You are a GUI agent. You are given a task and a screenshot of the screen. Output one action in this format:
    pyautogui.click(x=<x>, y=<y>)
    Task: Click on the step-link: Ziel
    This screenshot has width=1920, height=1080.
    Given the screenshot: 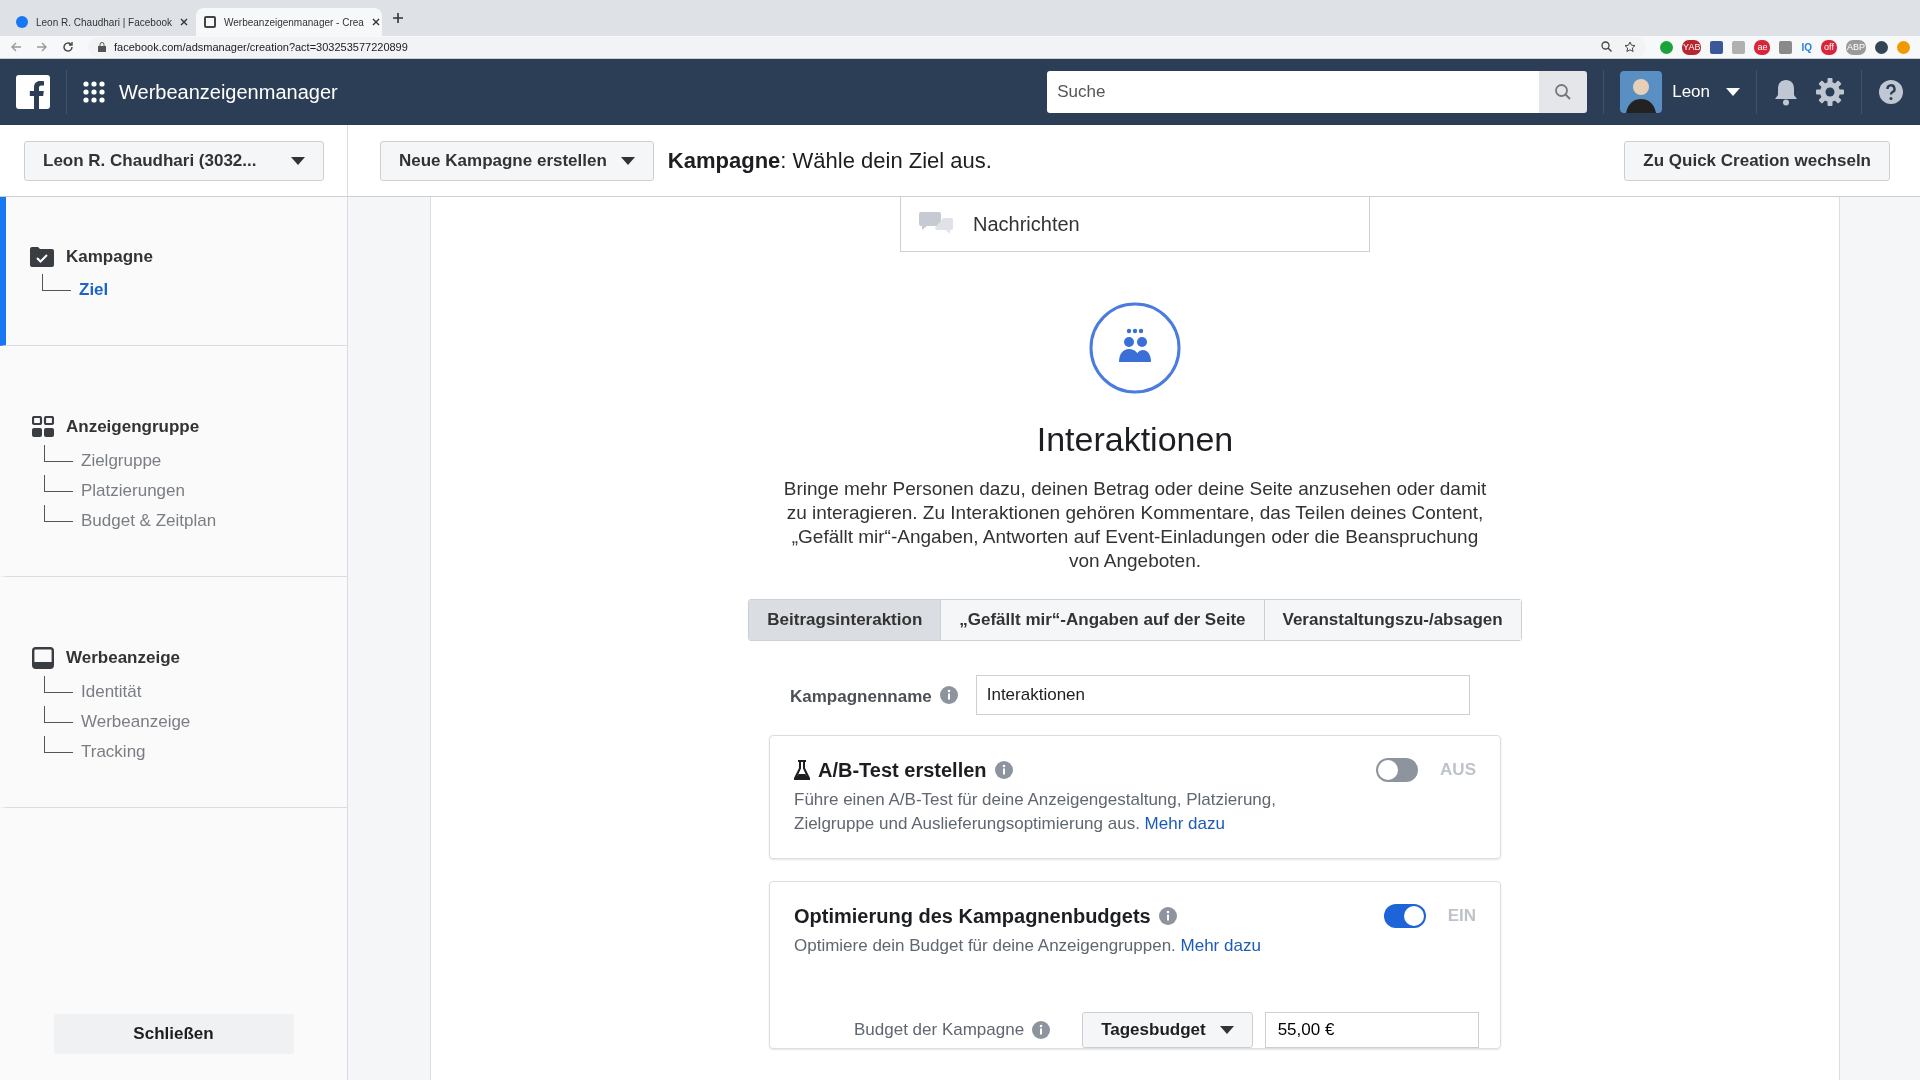 What is the action you would take?
    pyautogui.click(x=94, y=290)
    